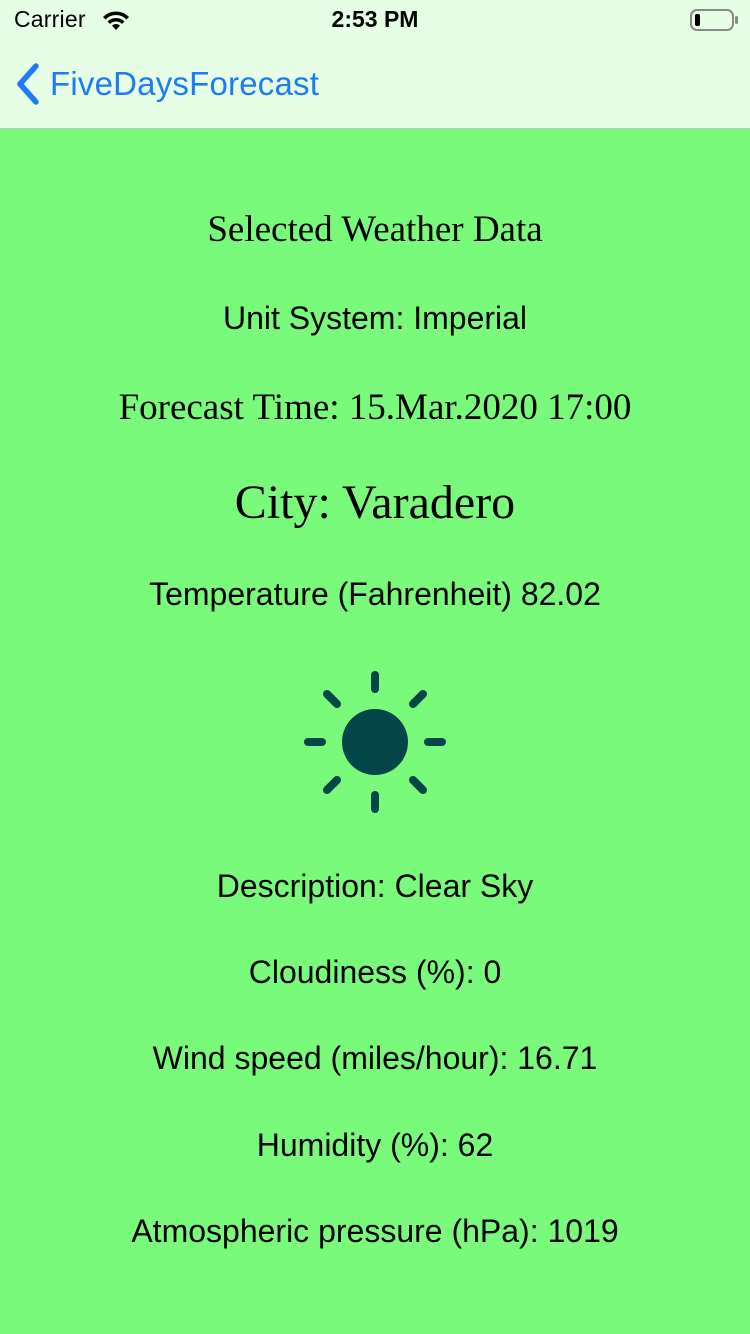 The height and width of the screenshot is (1334, 750). I want to click on forecast-time-label: Forecast Time: 15.Mar.2020 17:00, so click(375, 407).